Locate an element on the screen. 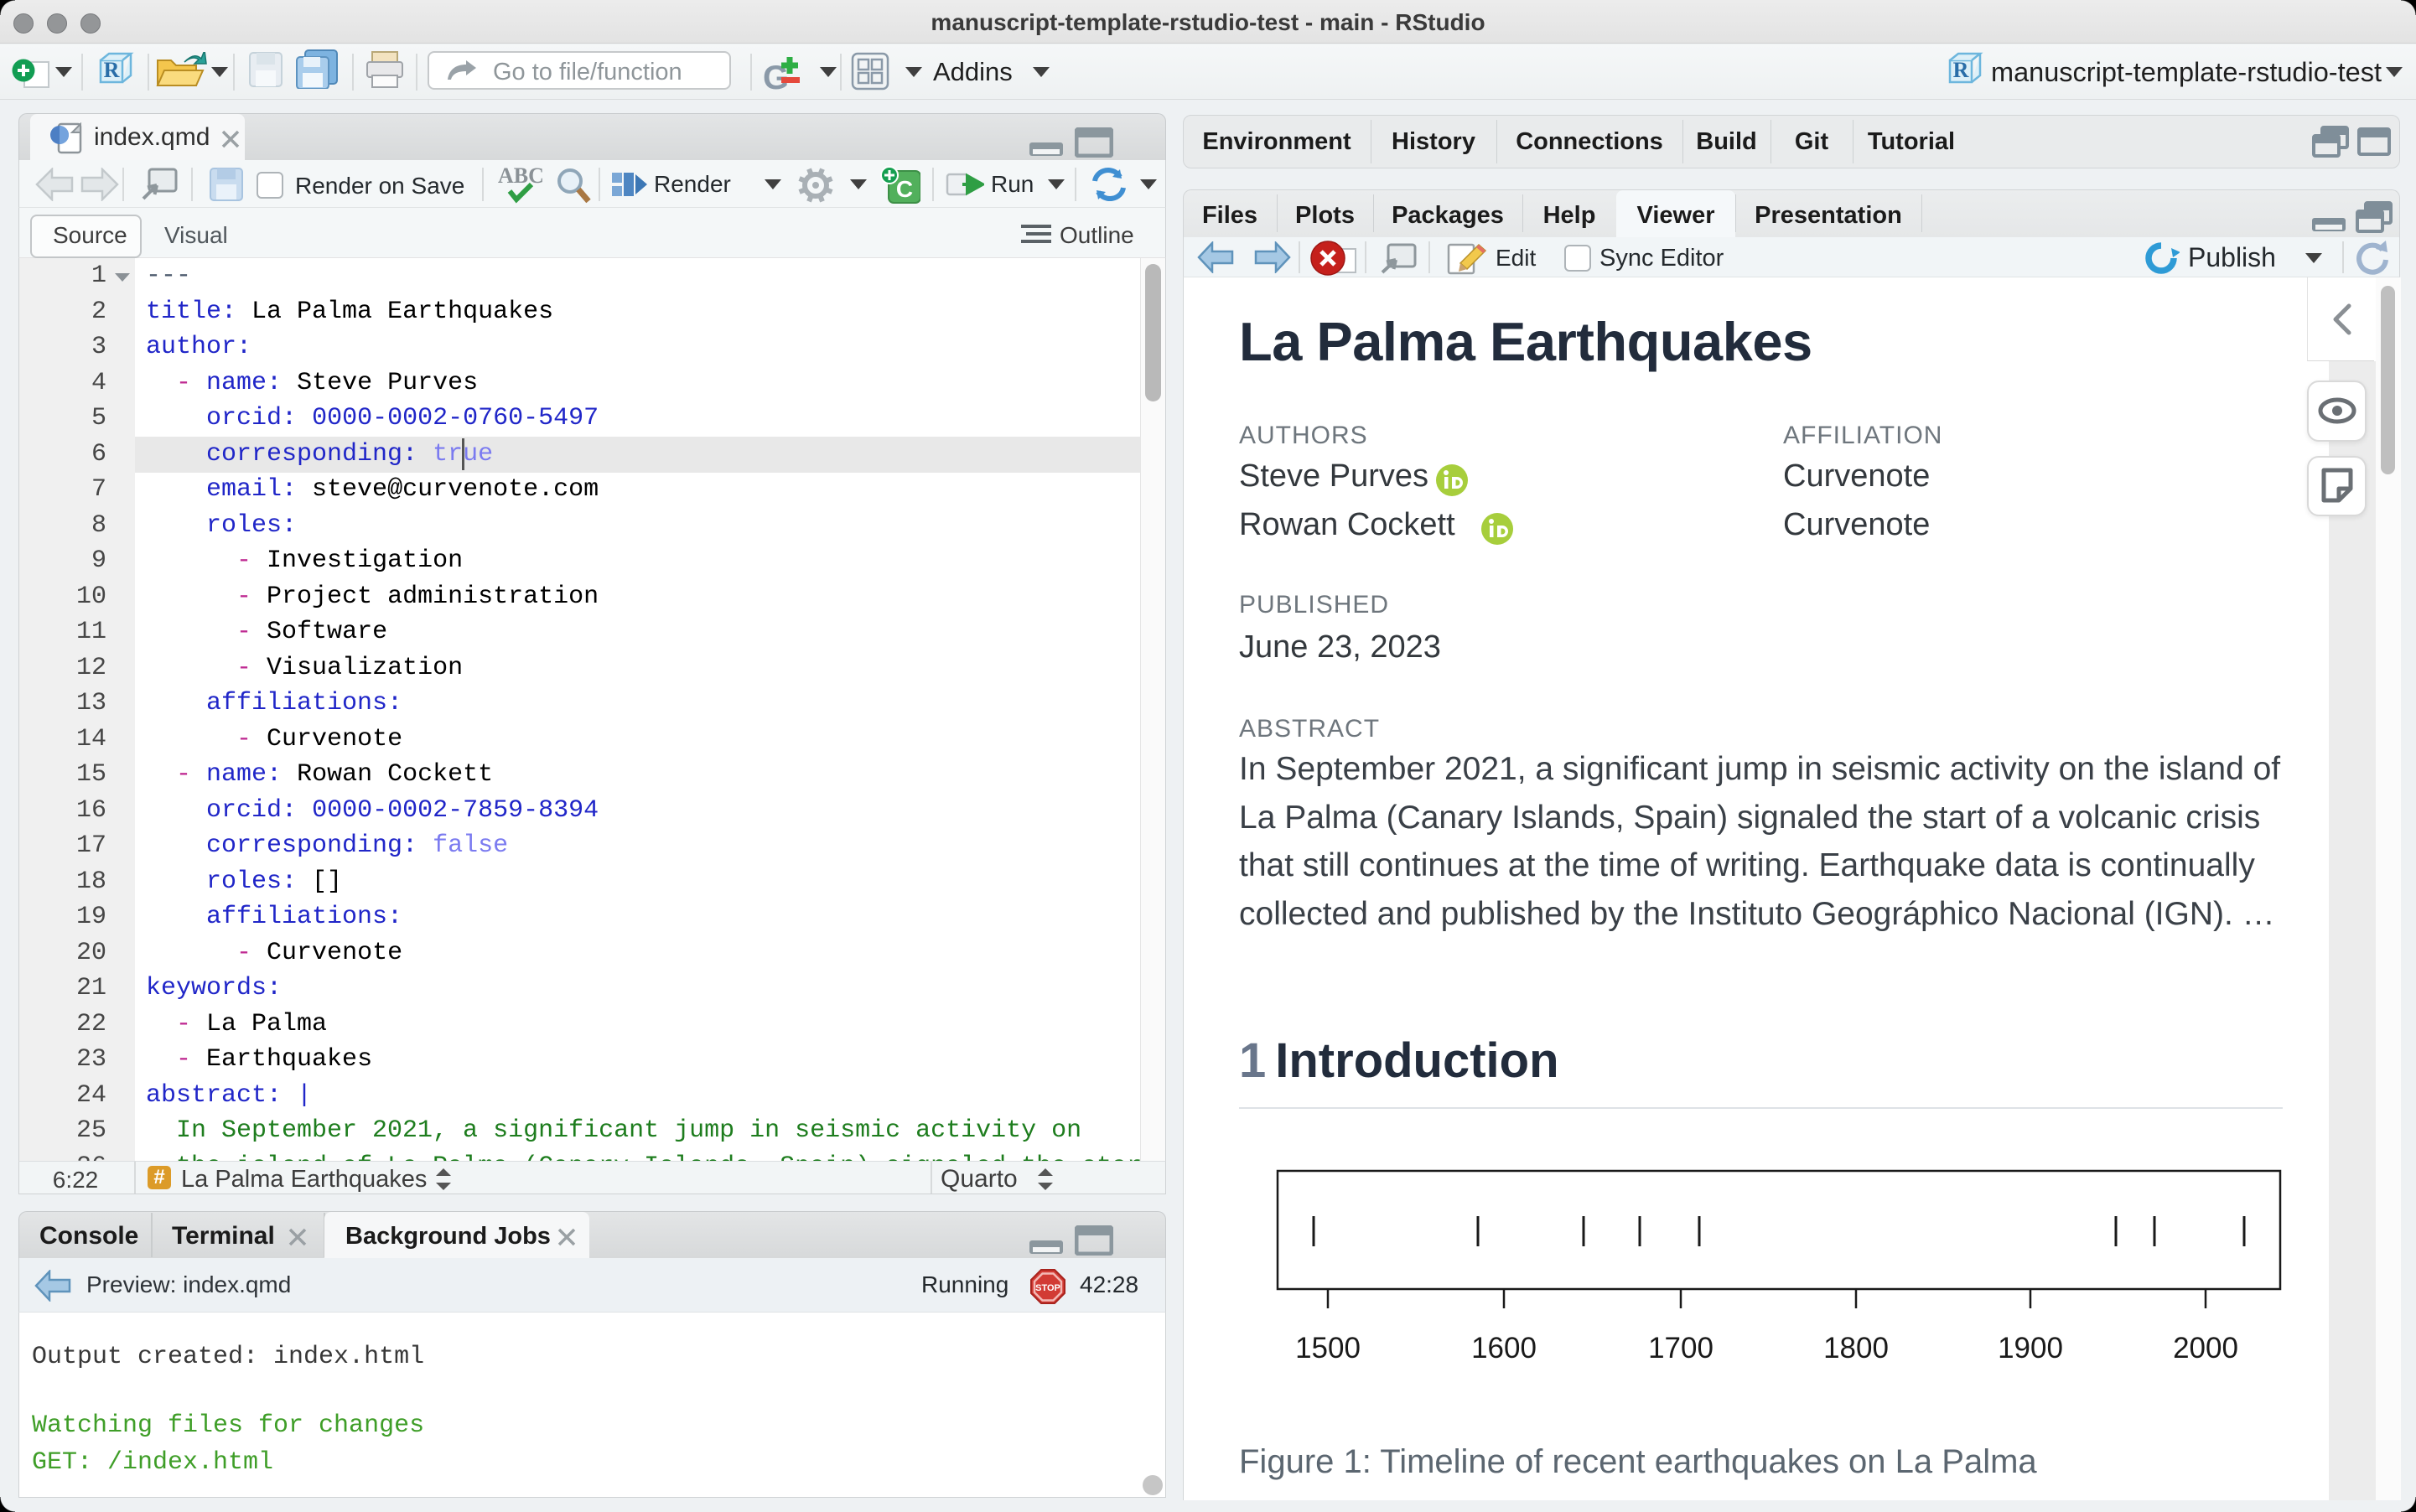 This screenshot has height=1512, width=2416. svg-text: C is located at coordinates (905, 189).